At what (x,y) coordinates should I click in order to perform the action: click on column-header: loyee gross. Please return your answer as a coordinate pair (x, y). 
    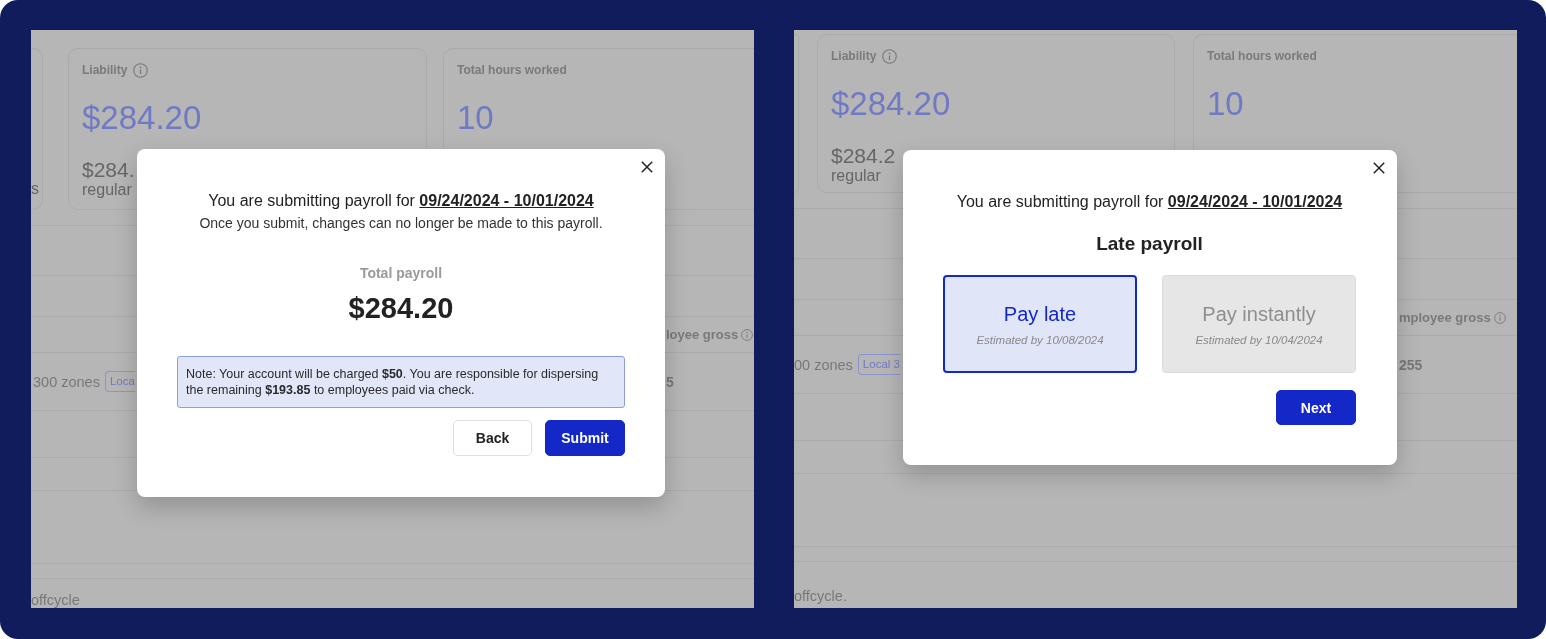
    Looking at the image, I should click on (702, 334).